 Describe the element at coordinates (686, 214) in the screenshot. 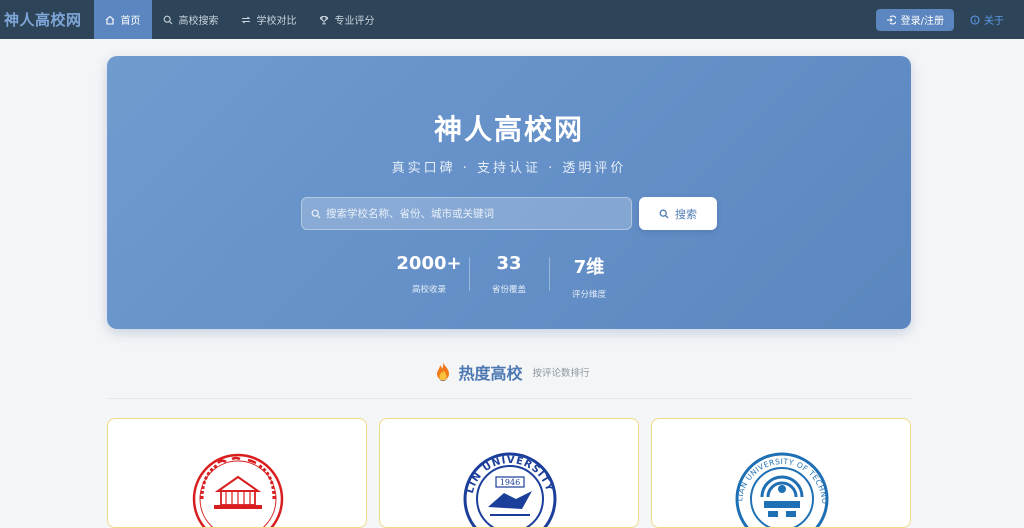

I see `search-button-label: 搜索` at that location.